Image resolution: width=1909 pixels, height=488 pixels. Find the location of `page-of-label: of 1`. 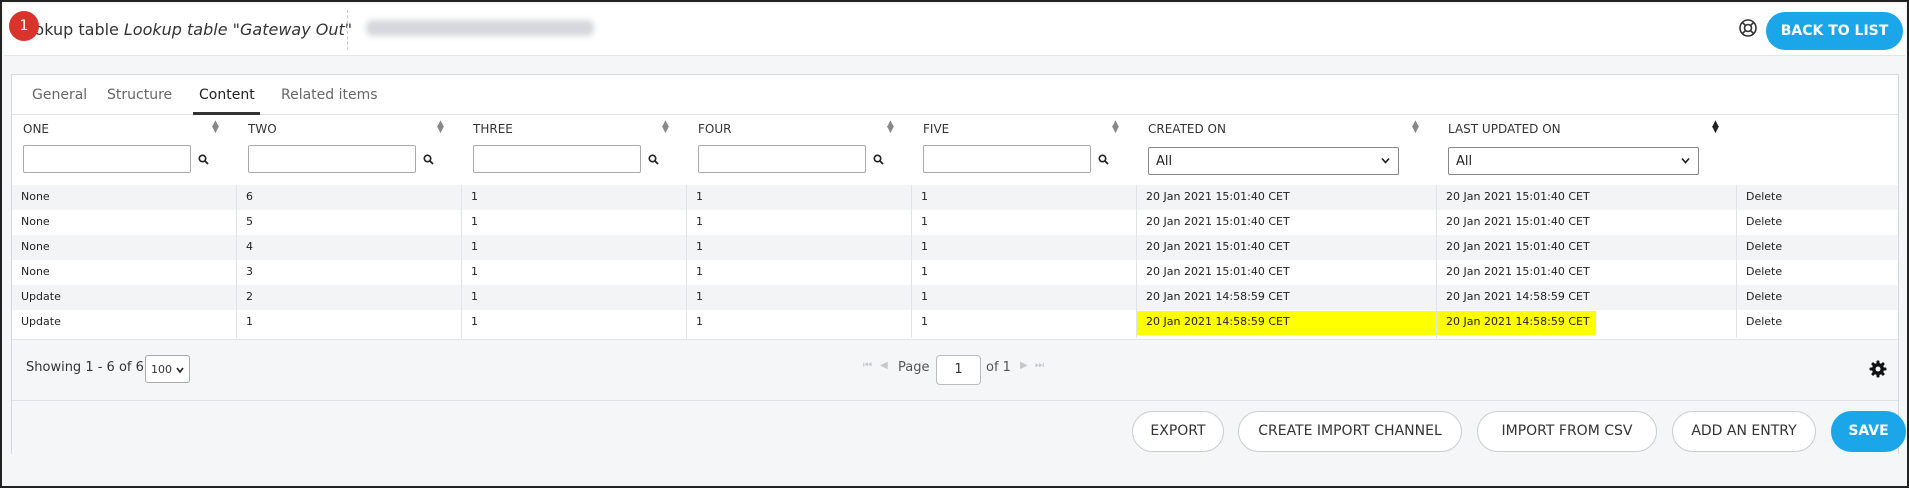

page-of-label: of 1 is located at coordinates (998, 367).